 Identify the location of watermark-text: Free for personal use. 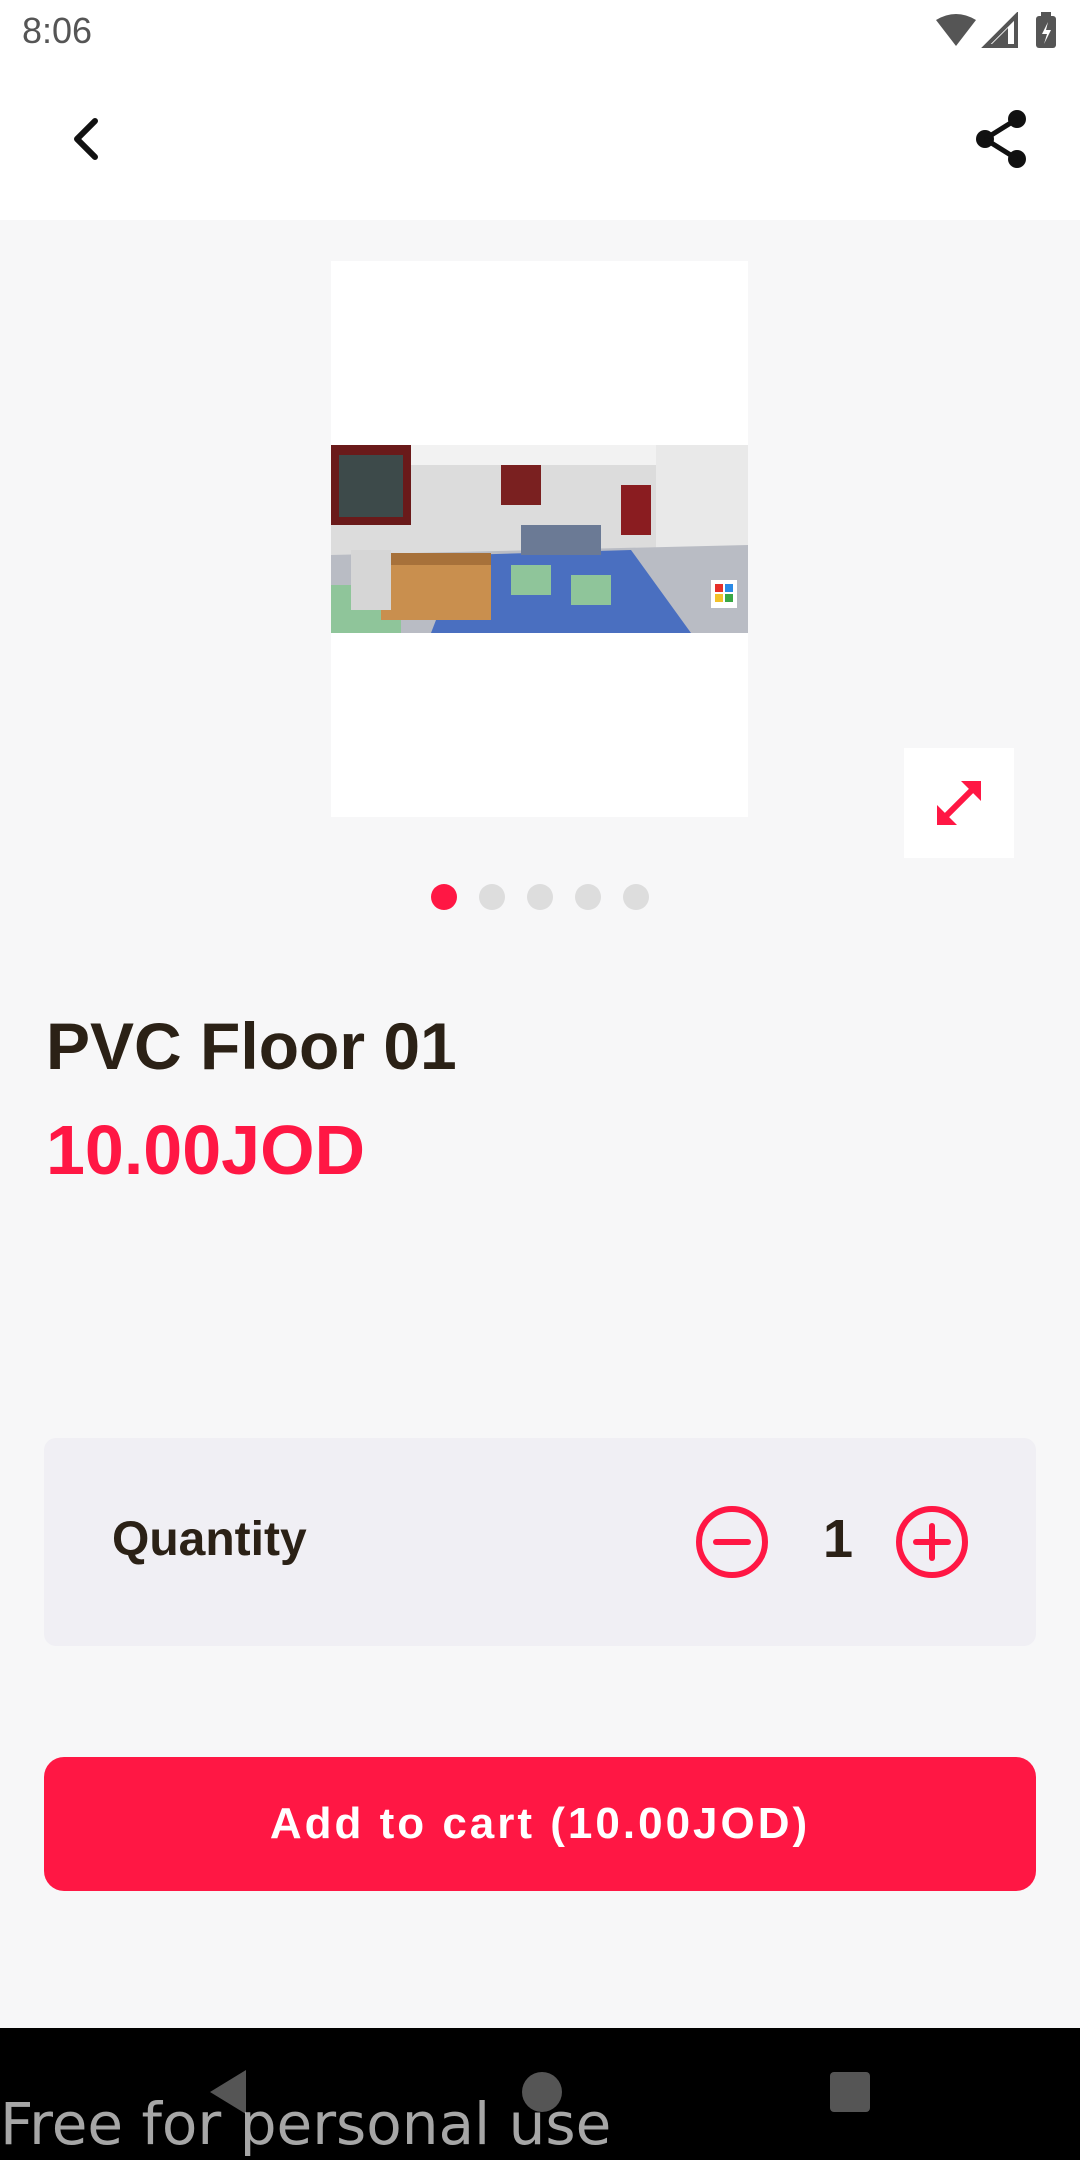
(306, 2124).